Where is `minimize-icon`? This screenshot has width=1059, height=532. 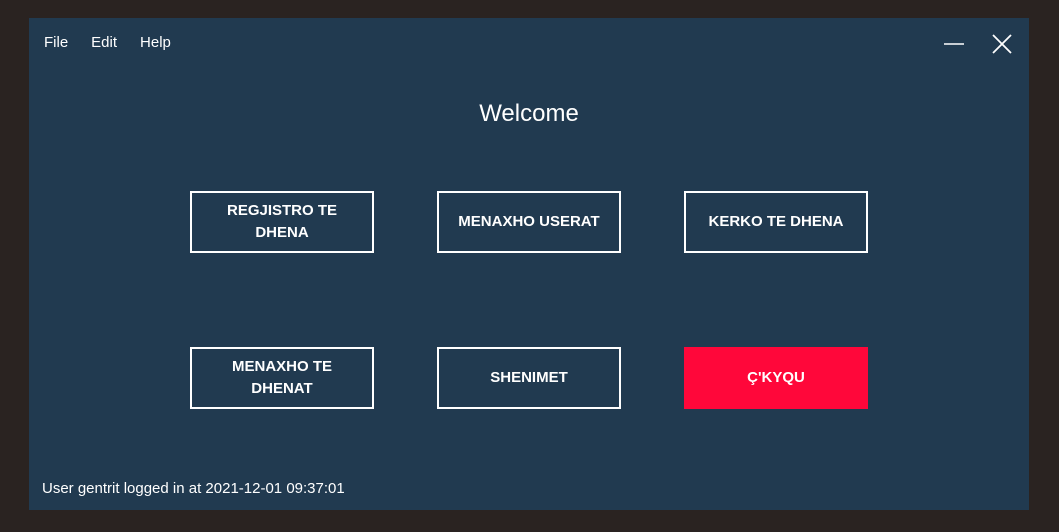 minimize-icon is located at coordinates (954, 44).